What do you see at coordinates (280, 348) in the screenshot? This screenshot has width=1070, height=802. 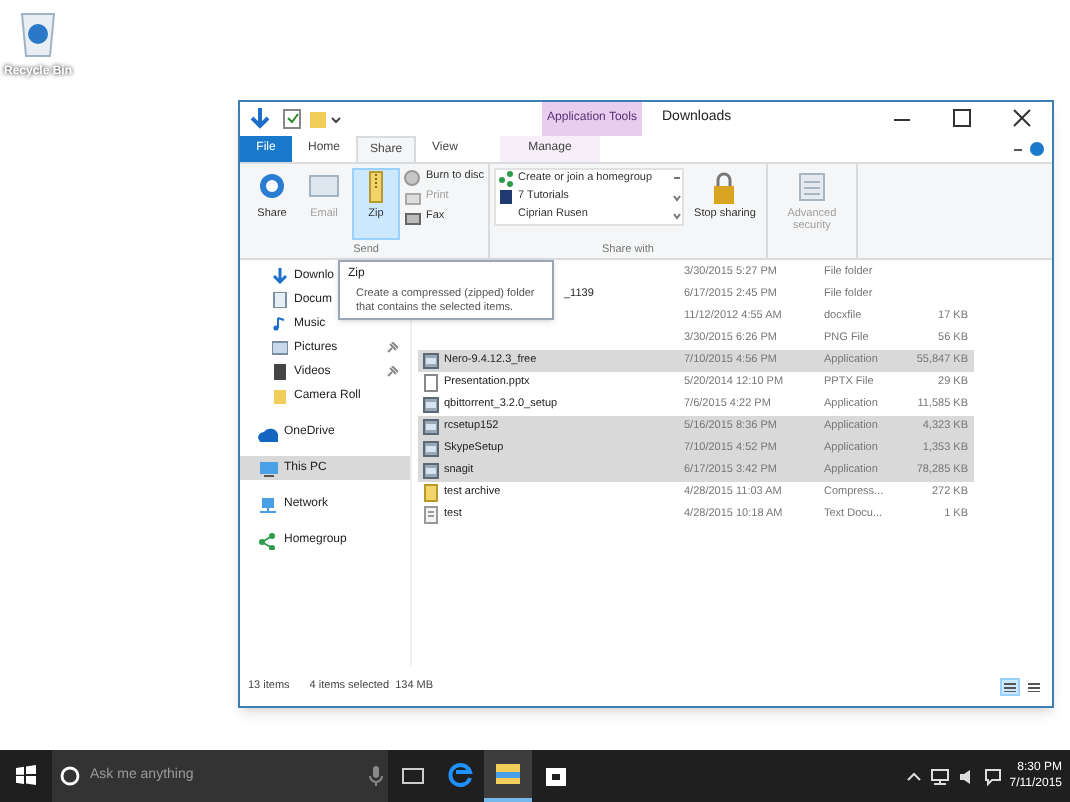 I see `picture-icon` at bounding box center [280, 348].